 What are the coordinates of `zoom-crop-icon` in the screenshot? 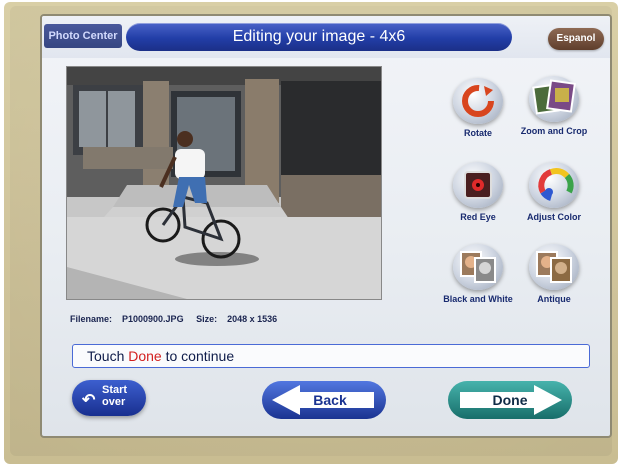 It's located at (554, 99).